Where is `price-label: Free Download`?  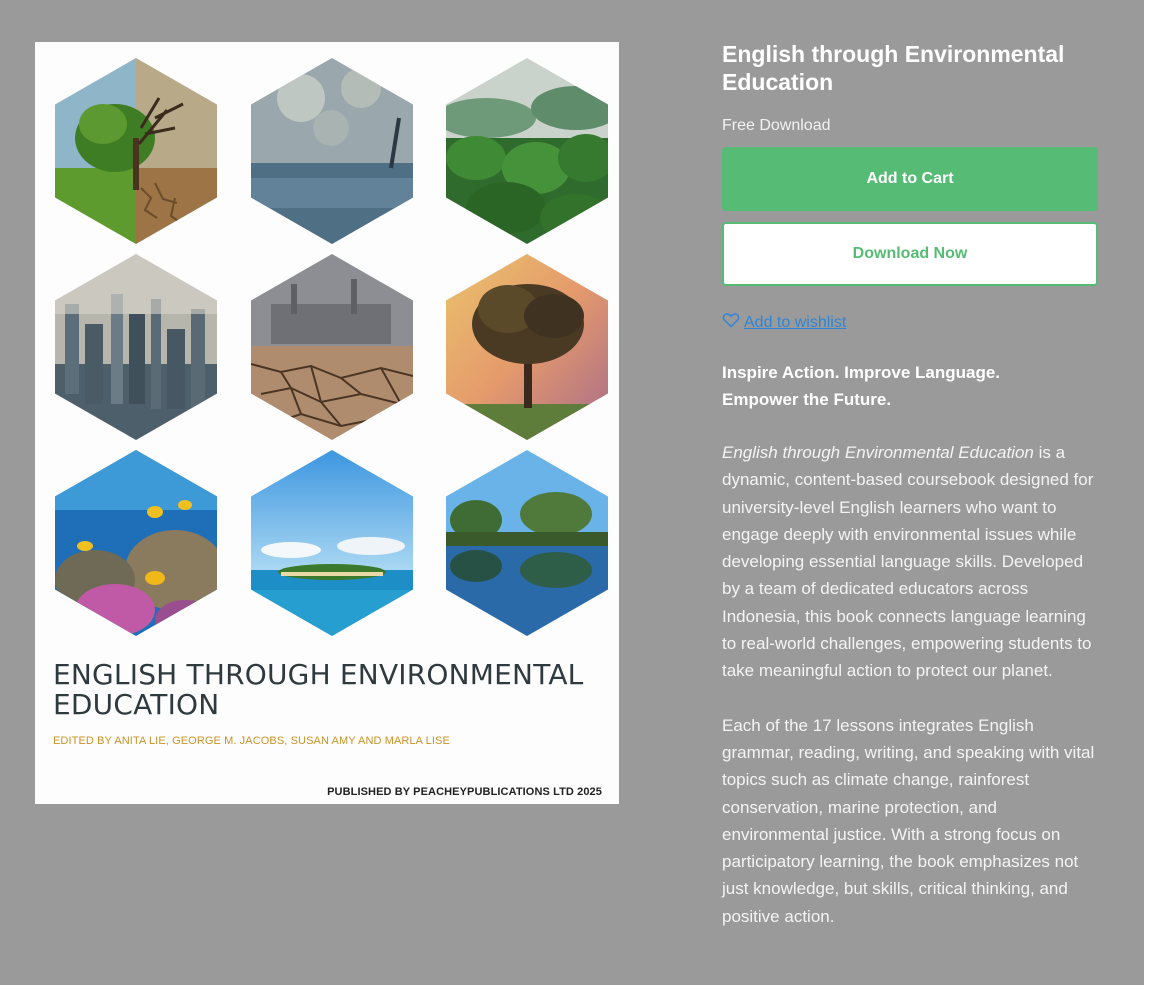
price-label: Free Download is located at coordinates (776, 125).